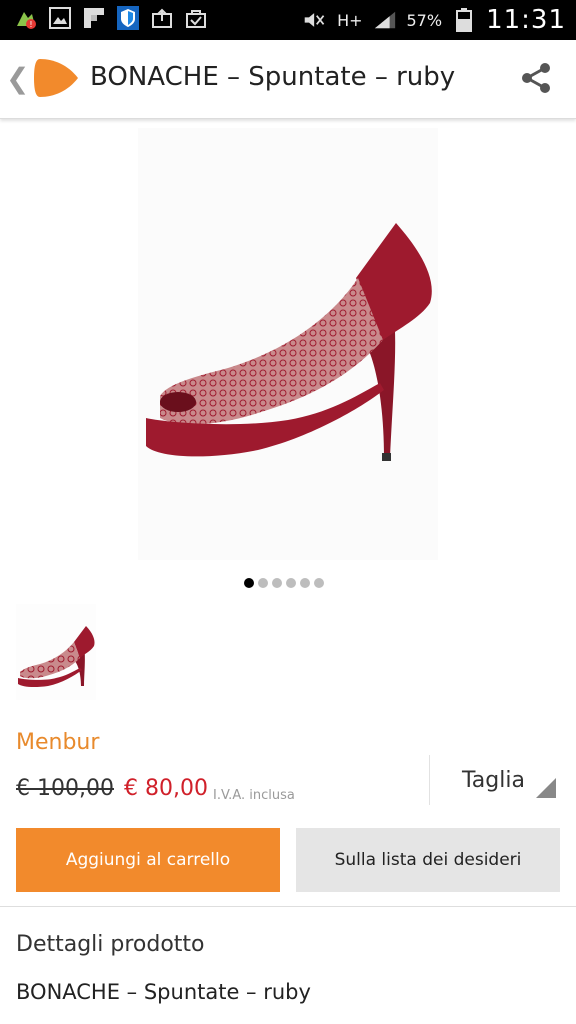  Describe the element at coordinates (17, 78) in the screenshot. I see `back-icon: ❮` at that location.